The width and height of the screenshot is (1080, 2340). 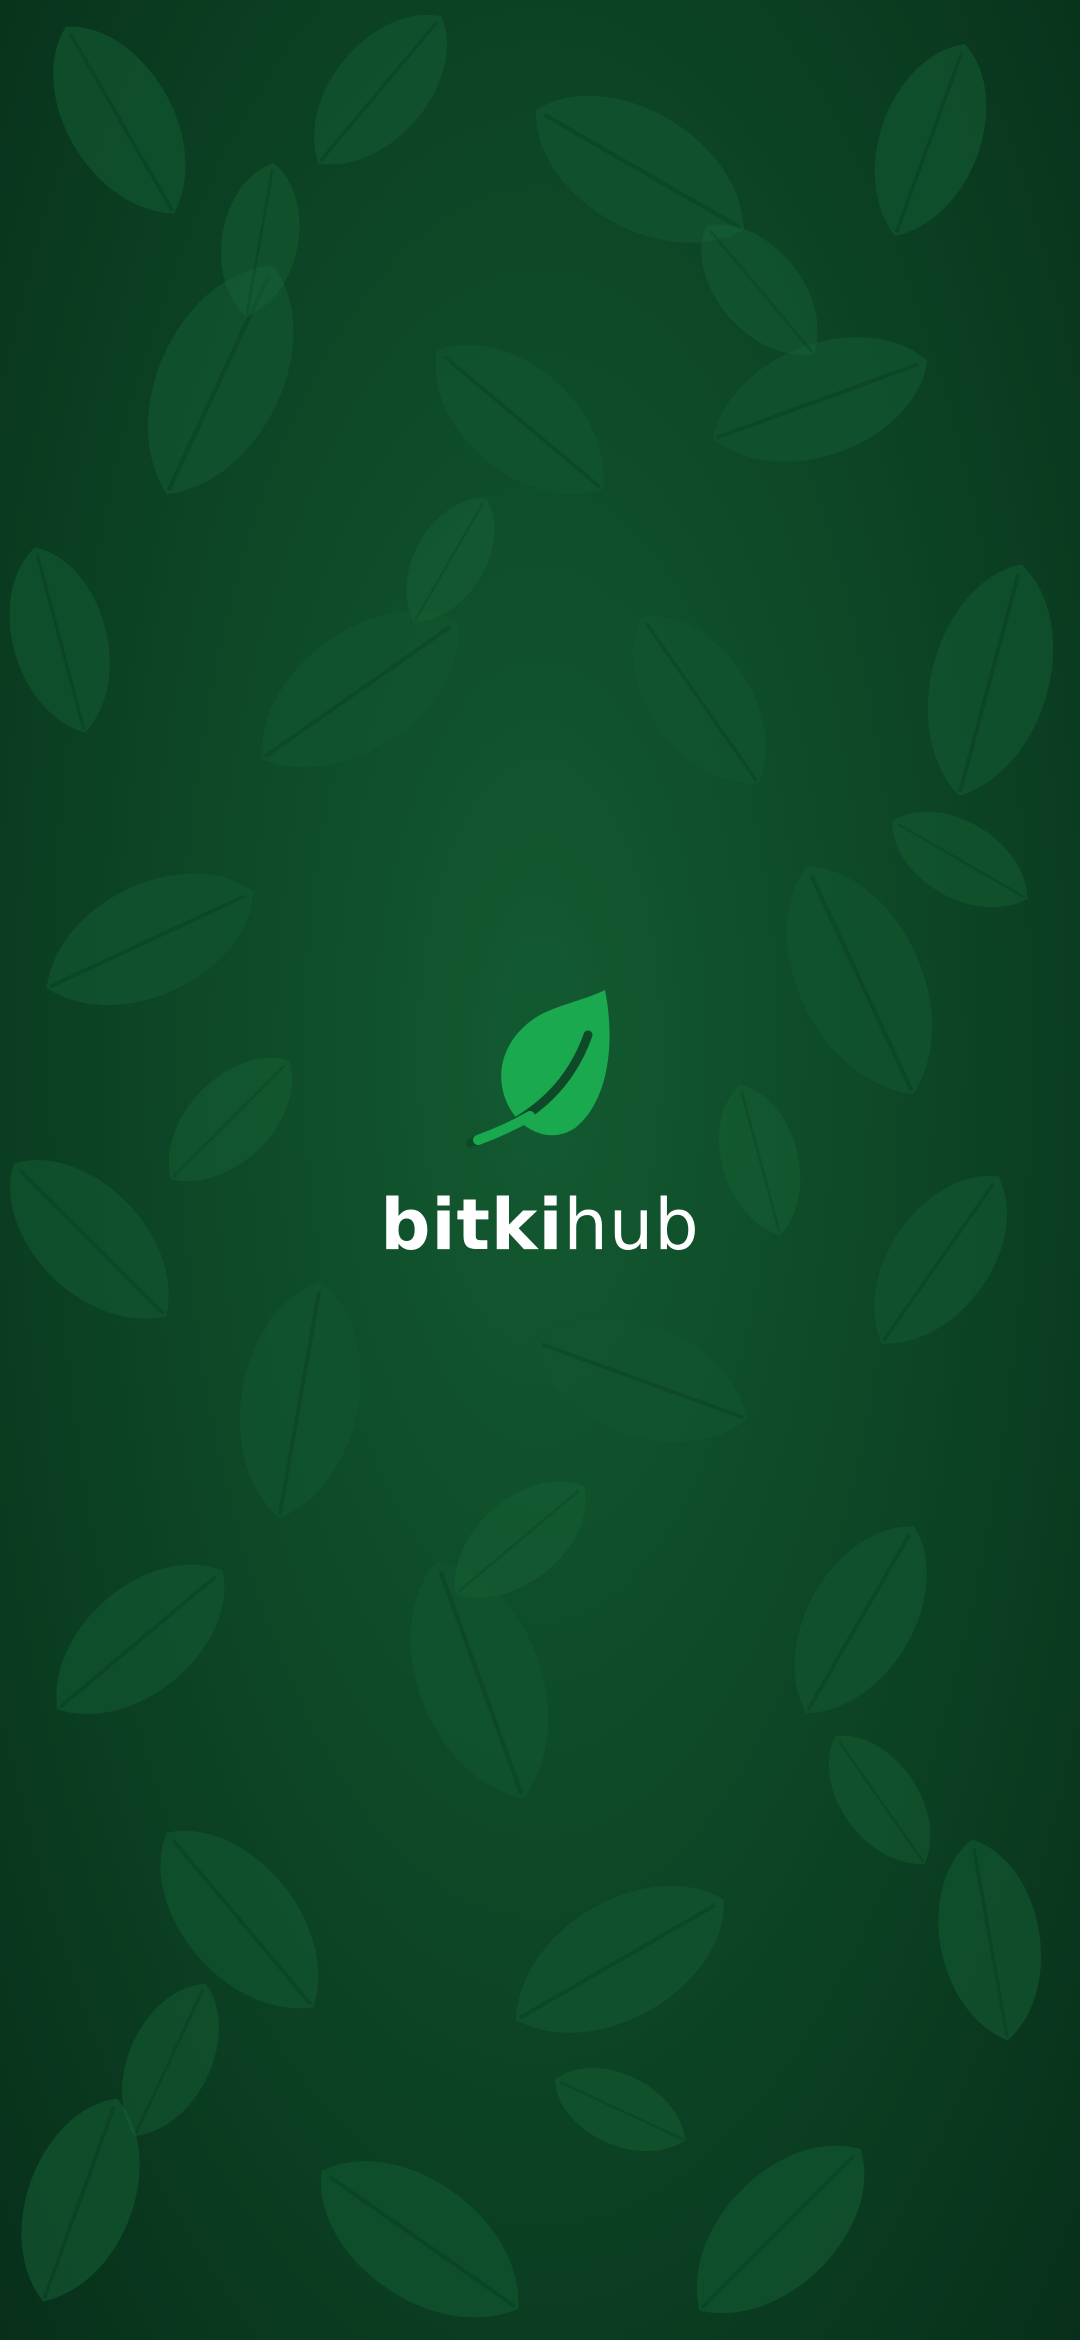 I want to click on brand-wordmark: bitkihub, so click(x=540, y=1225).